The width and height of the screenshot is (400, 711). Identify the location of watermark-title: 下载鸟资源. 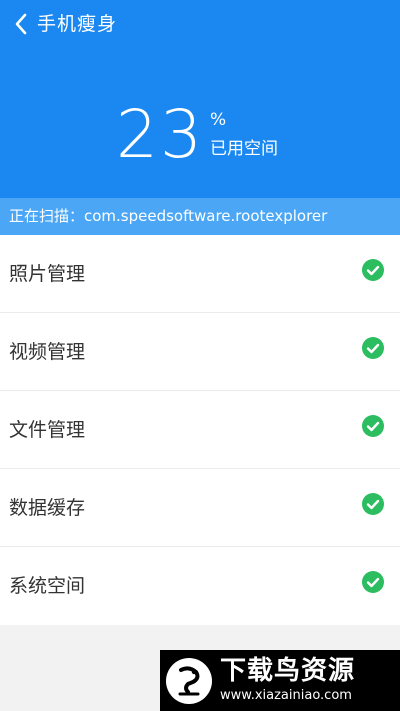
(288, 671).